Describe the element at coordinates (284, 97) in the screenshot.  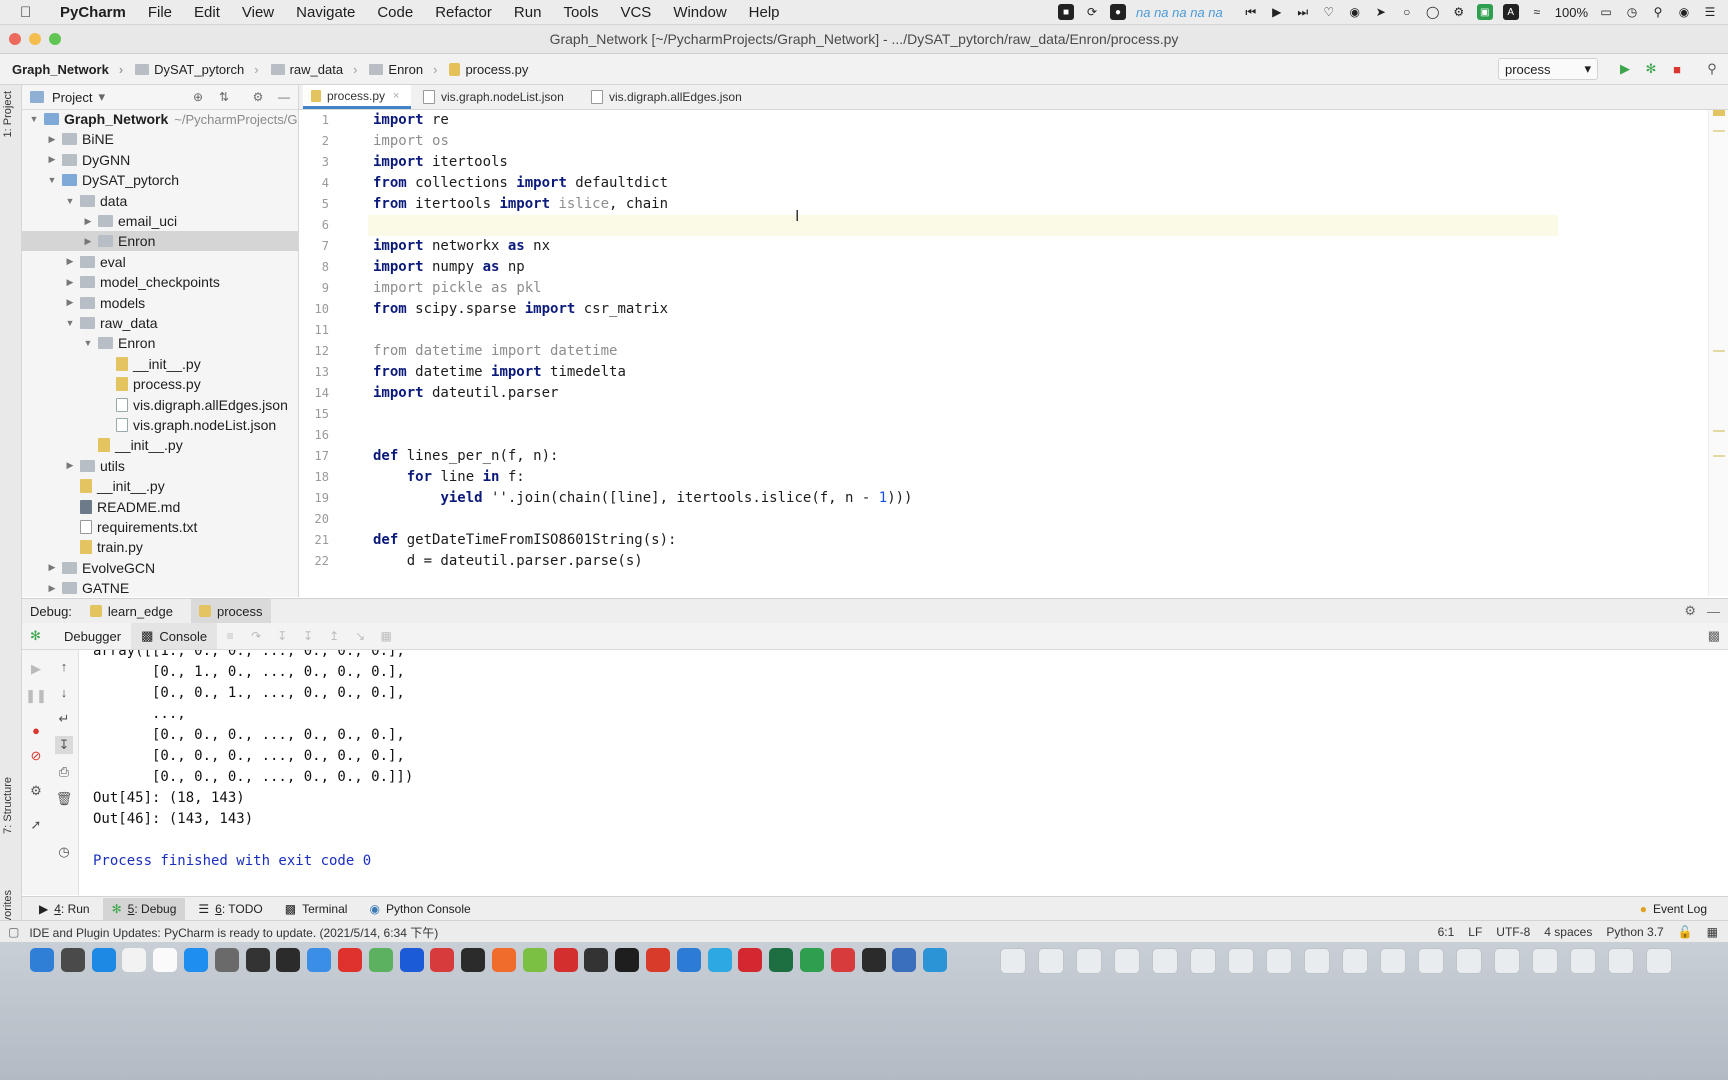
I see `hide-panel-icon: —` at that location.